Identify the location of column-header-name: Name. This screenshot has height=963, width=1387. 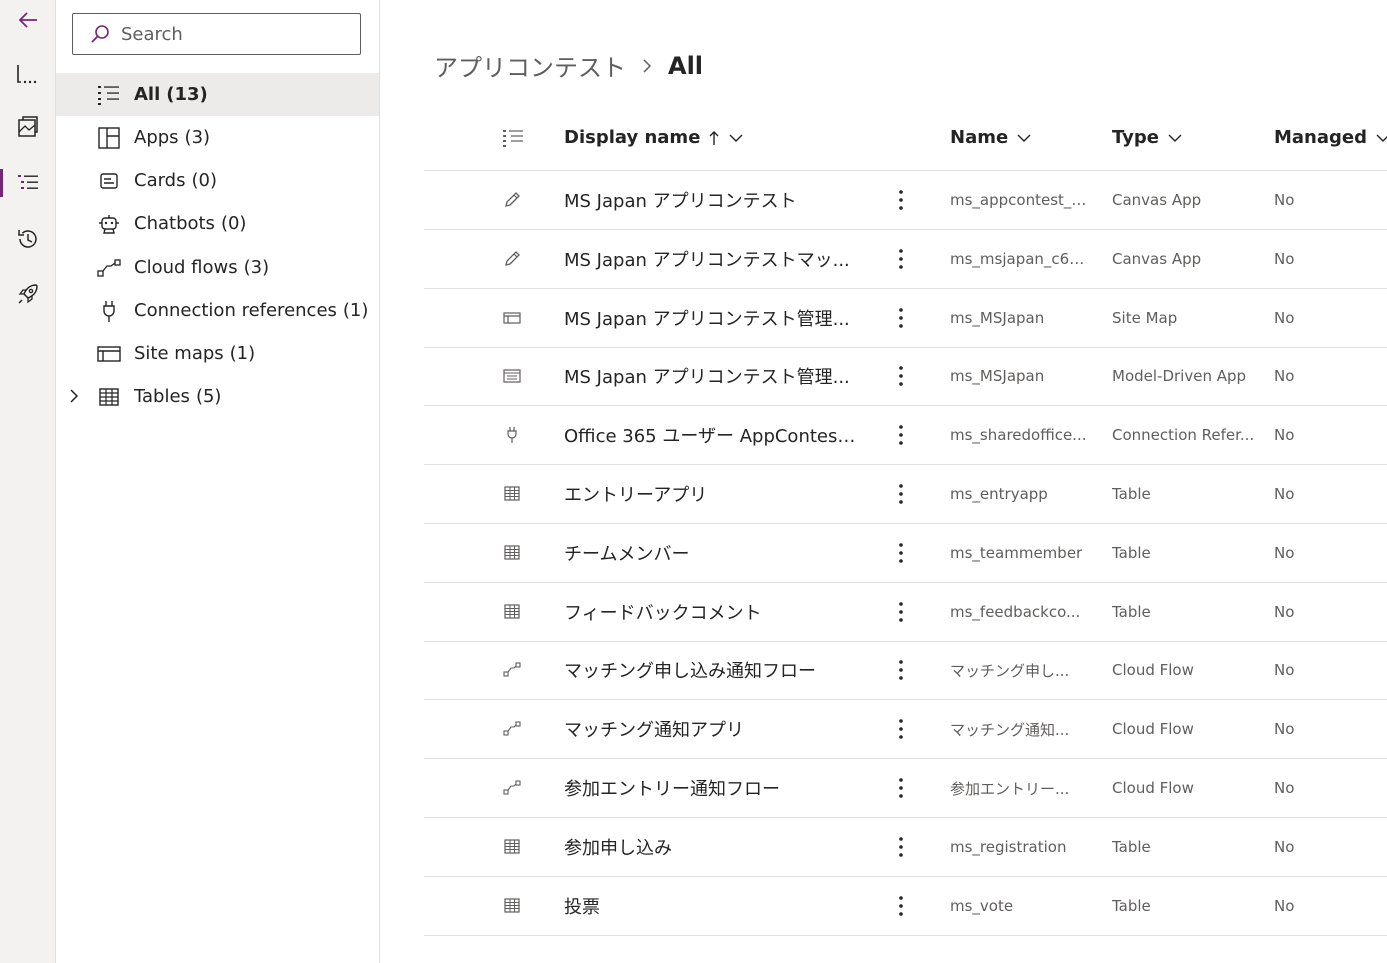
(991, 137).